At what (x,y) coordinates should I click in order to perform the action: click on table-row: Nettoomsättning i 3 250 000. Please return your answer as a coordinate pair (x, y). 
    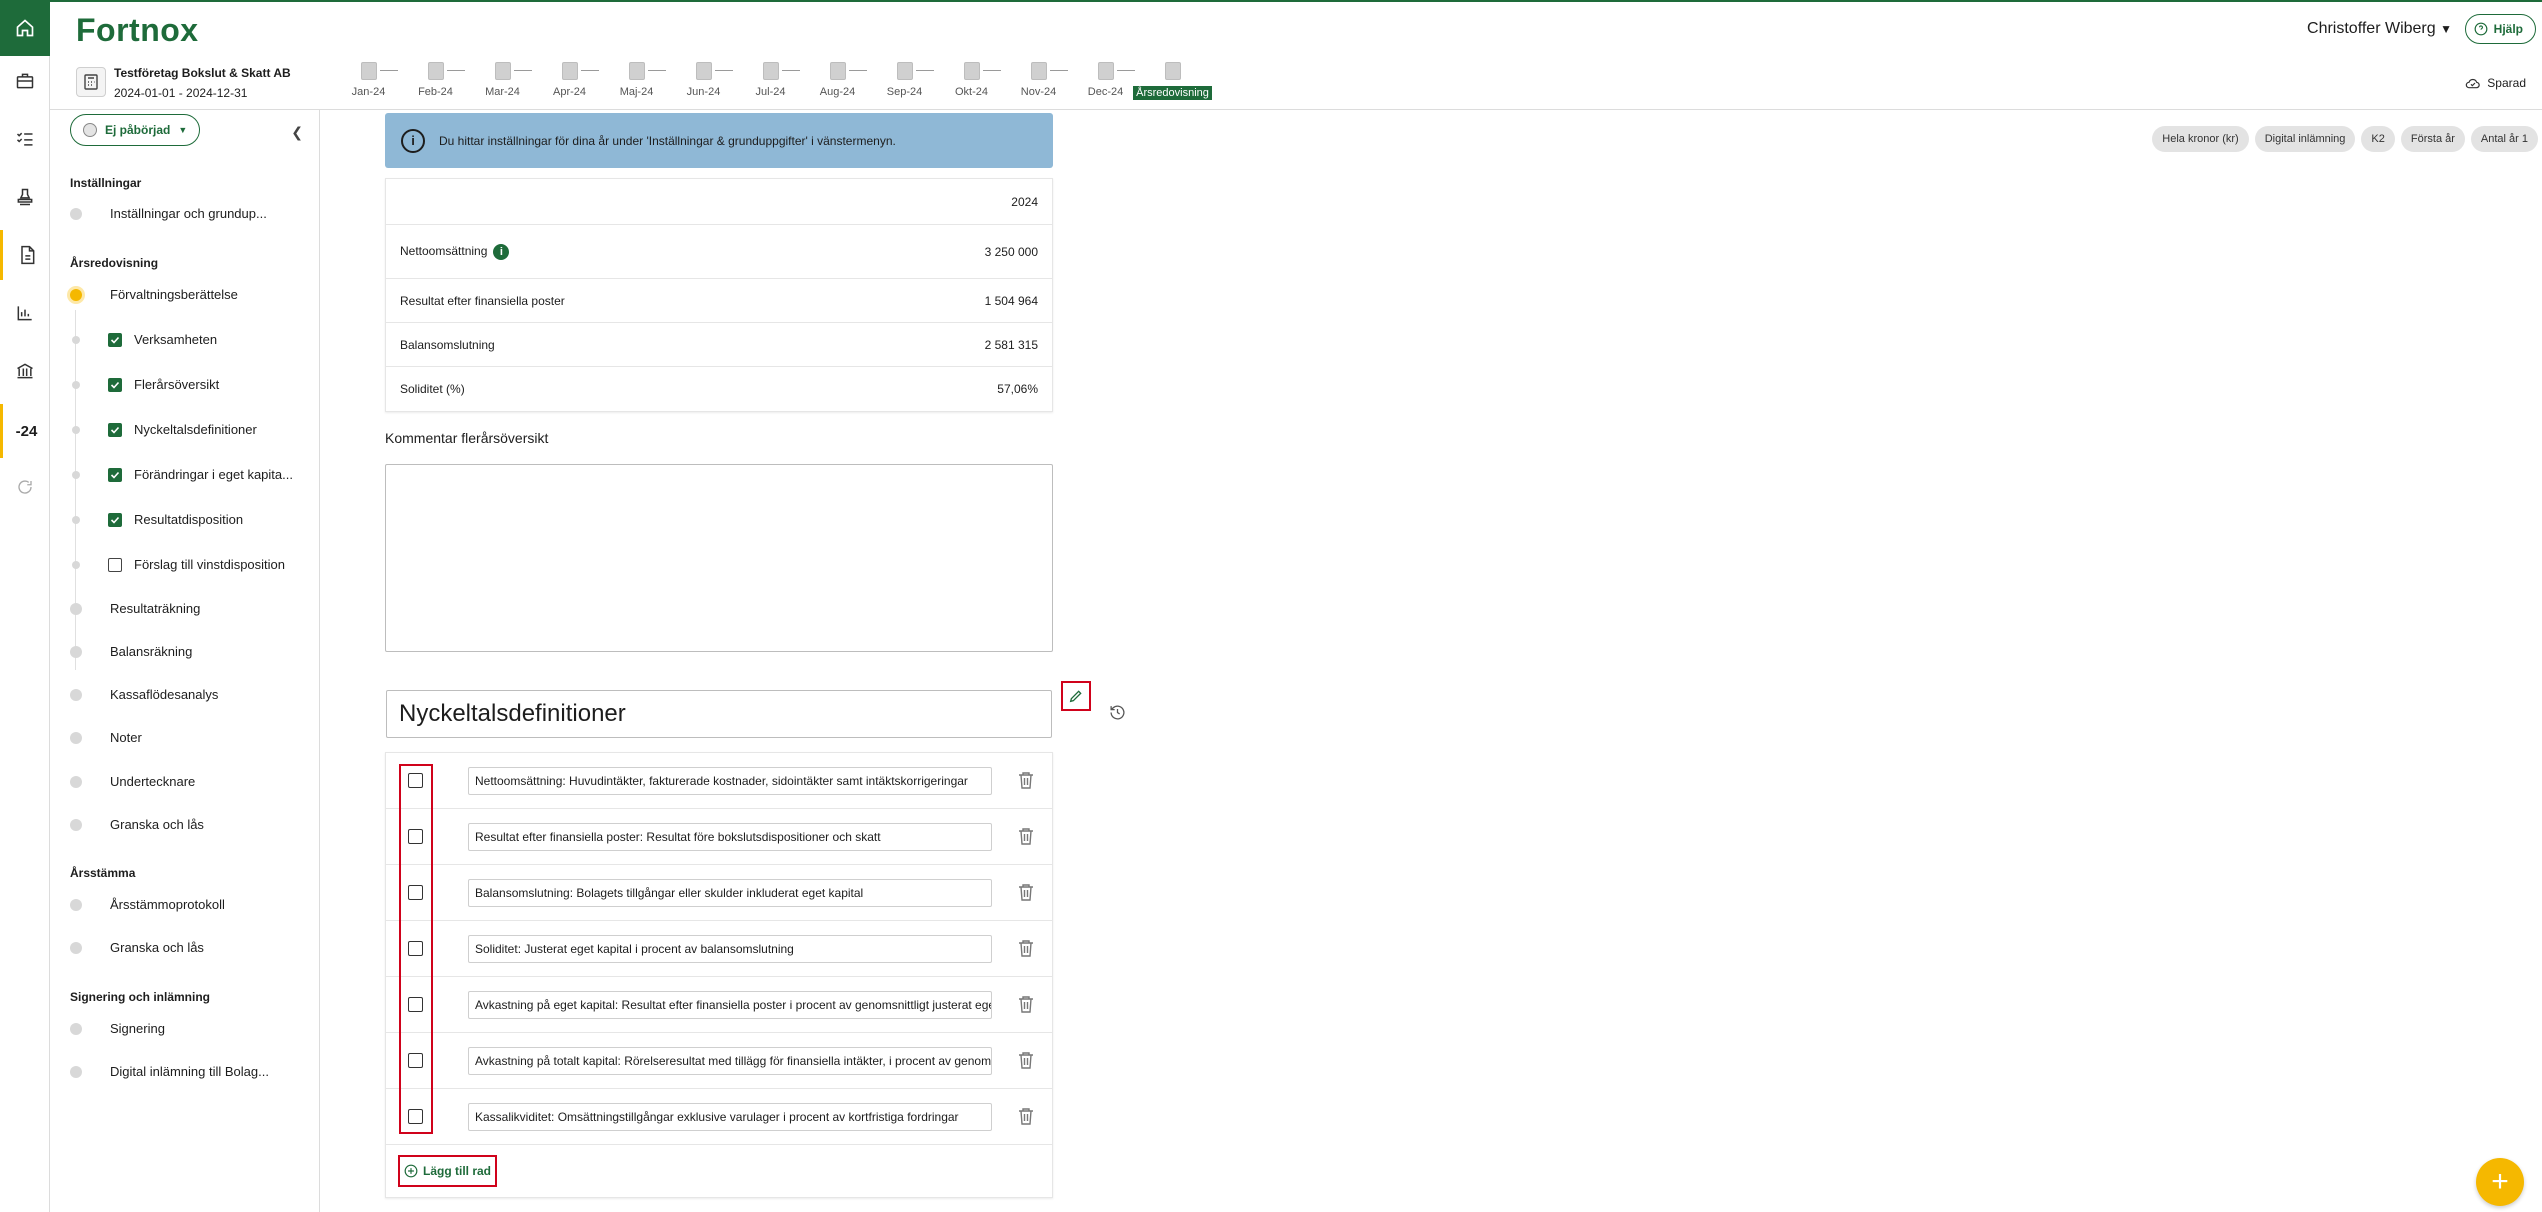
    Looking at the image, I should click on (719, 252).